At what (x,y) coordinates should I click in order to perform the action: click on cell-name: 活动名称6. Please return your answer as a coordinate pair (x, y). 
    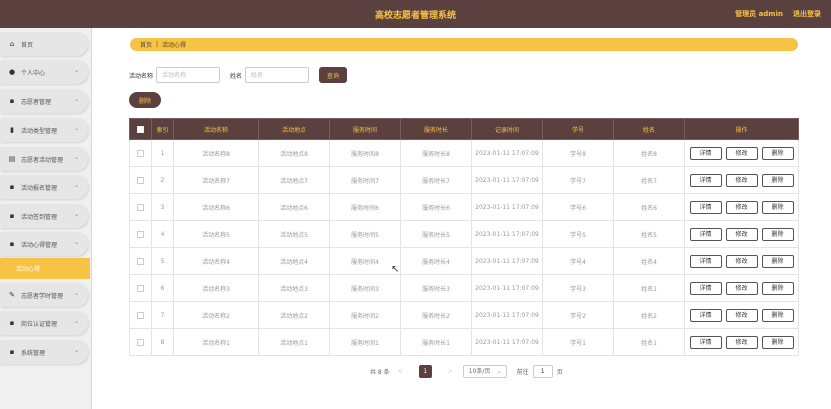
    Looking at the image, I should click on (216, 207).